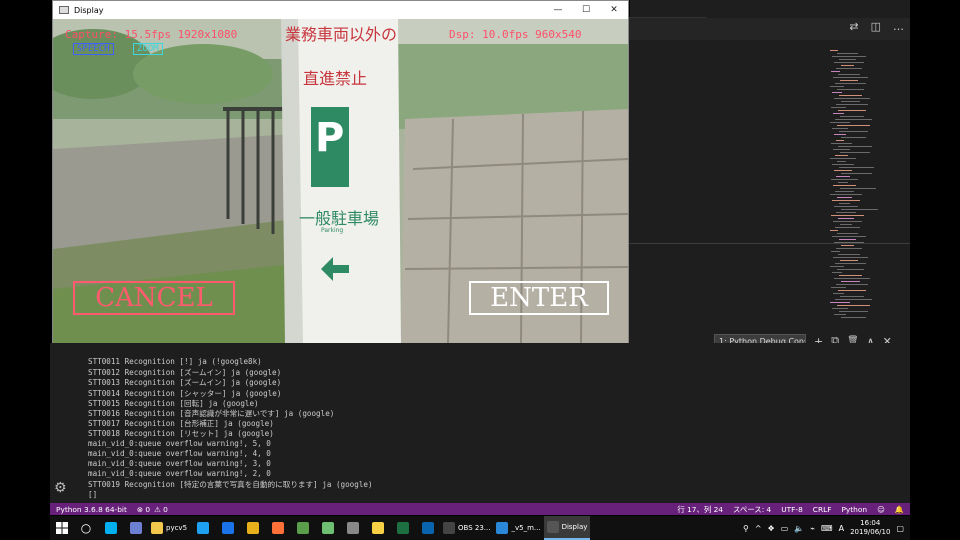 Image resolution: width=960 pixels, height=540 pixels. I want to click on enter-button: ENTER, so click(539, 298).